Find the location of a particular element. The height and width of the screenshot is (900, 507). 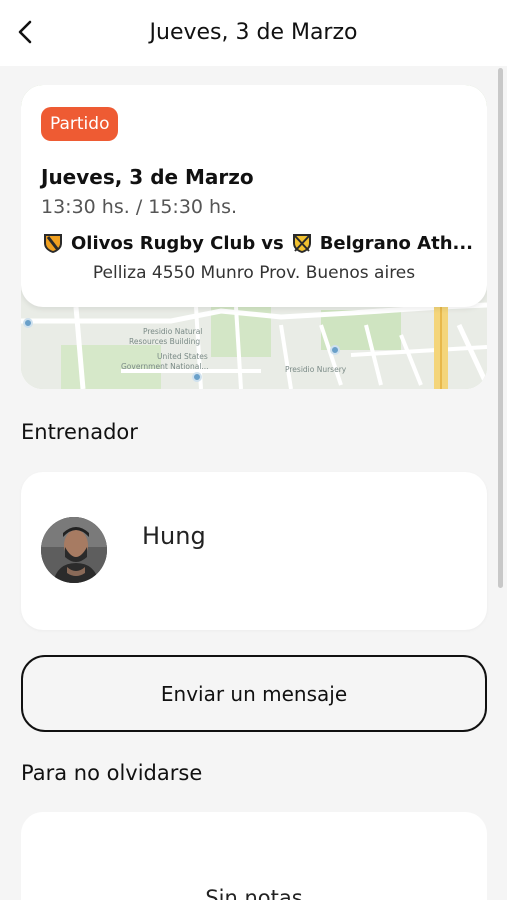

page-title: Jueves, 3 de Marzo is located at coordinates (253, 32).